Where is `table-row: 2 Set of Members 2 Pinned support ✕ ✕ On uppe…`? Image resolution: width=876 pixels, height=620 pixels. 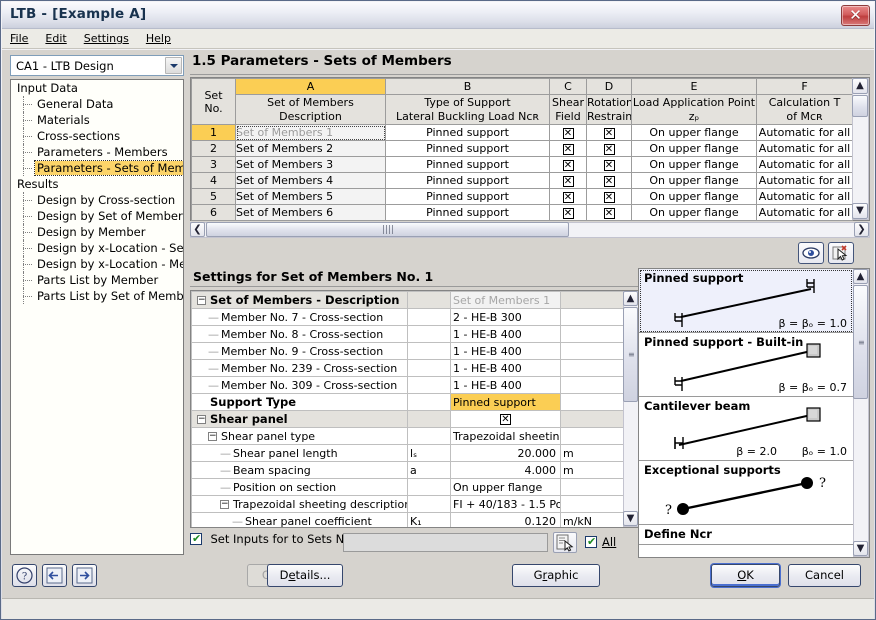 table-row: 2 Set of Members 2 Pinned support ✕ ✕ On uppe… is located at coordinates (522, 148).